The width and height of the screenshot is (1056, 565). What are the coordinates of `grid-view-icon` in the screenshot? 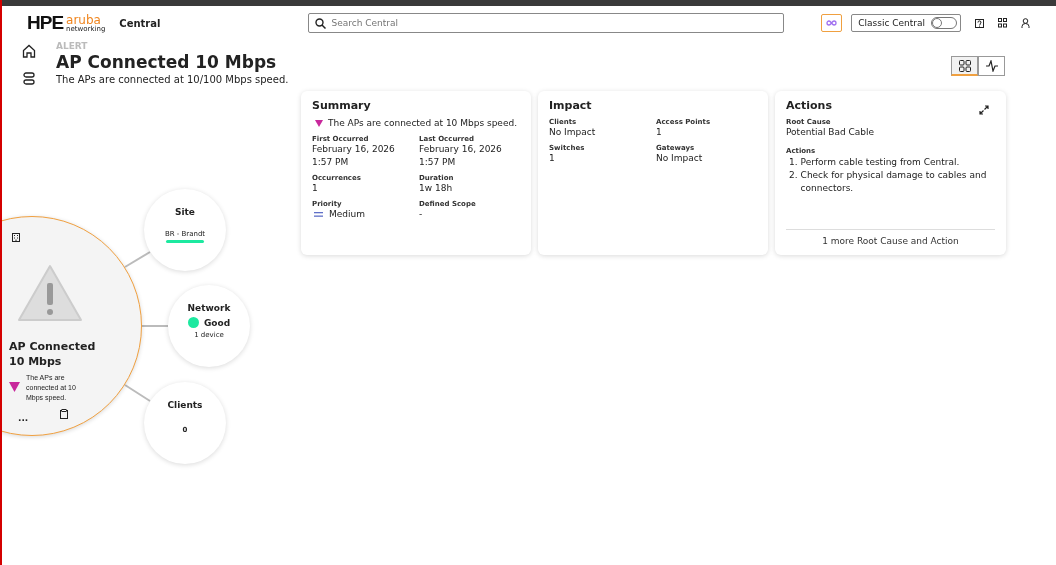 It's located at (964, 65).